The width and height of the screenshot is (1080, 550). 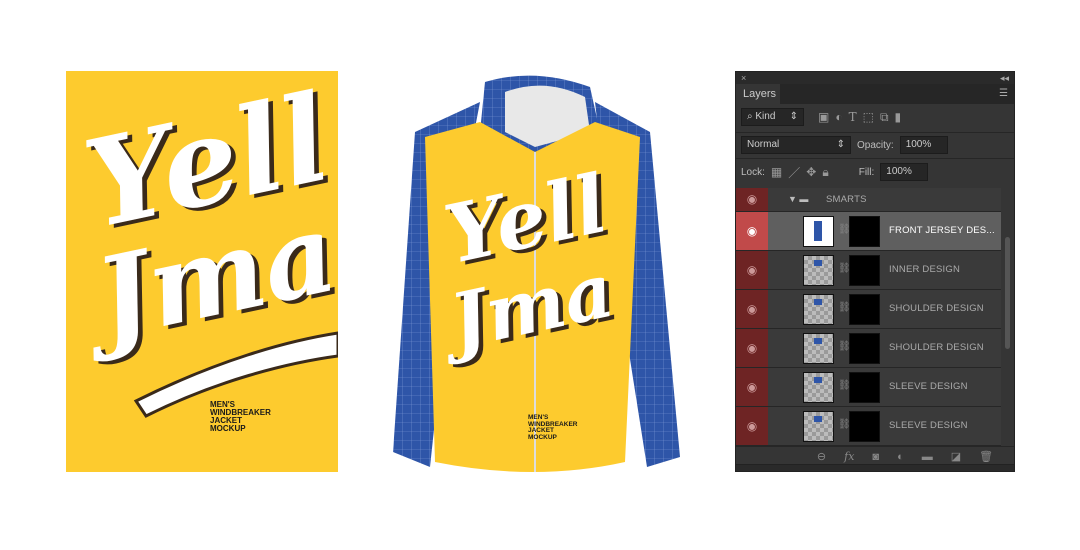 What do you see at coordinates (772, 117) in the screenshot?
I see `filter-kind-select: ⌕ Kind ⇕` at bounding box center [772, 117].